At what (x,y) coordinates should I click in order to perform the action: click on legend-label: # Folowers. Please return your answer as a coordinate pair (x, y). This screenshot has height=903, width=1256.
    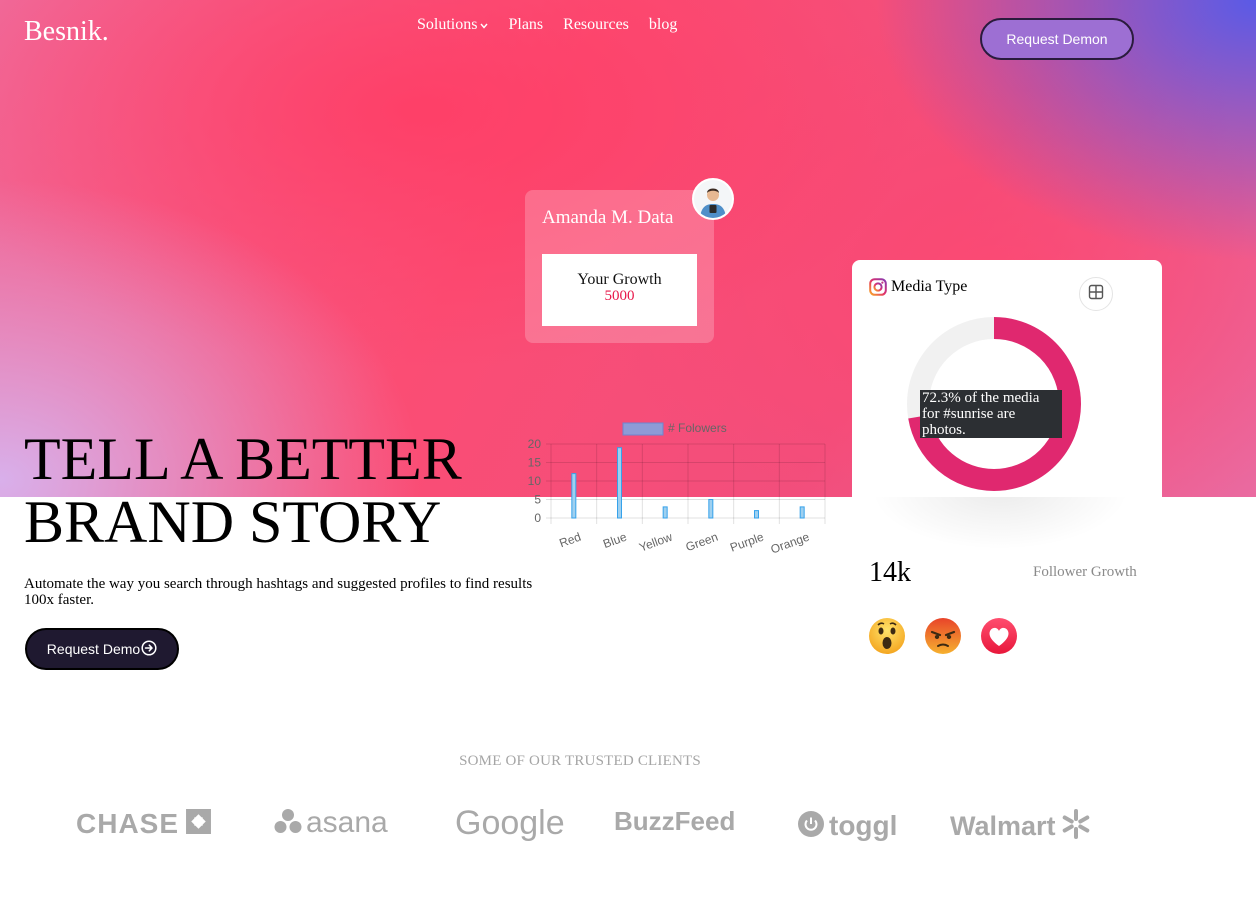
    Looking at the image, I should click on (697, 428).